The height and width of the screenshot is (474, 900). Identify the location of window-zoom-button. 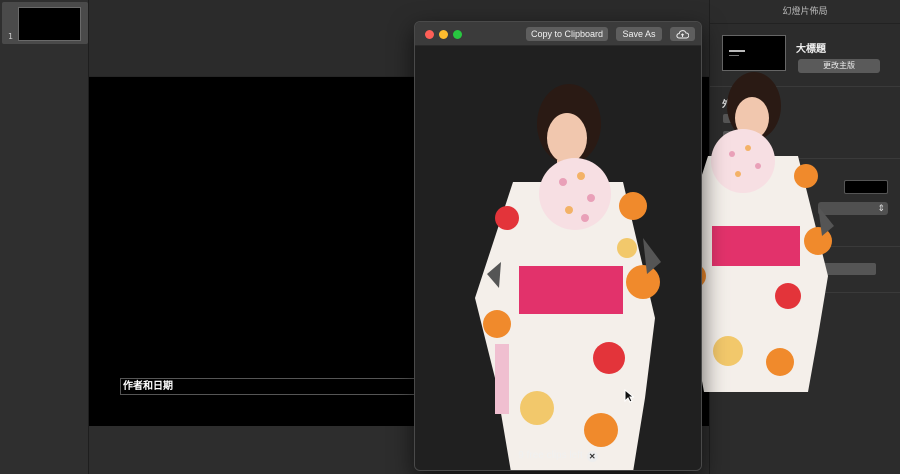
(457, 34).